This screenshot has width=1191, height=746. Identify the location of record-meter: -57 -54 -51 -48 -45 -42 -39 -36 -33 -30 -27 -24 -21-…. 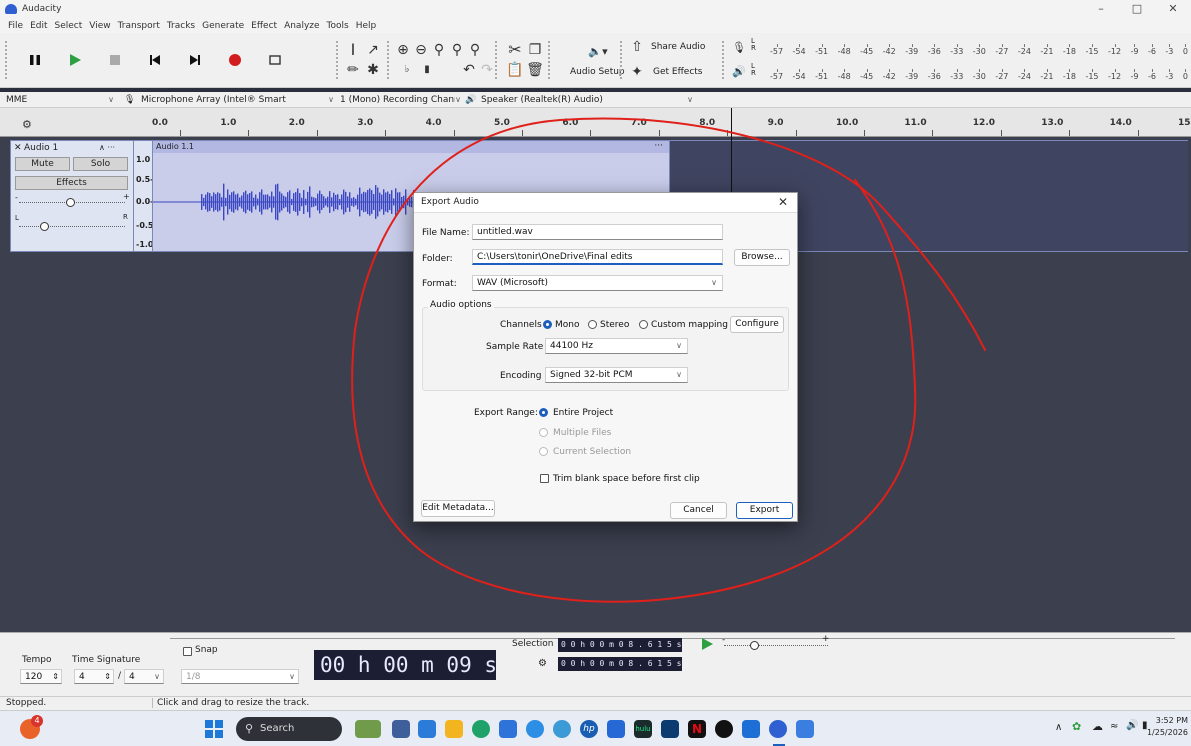
(979, 51).